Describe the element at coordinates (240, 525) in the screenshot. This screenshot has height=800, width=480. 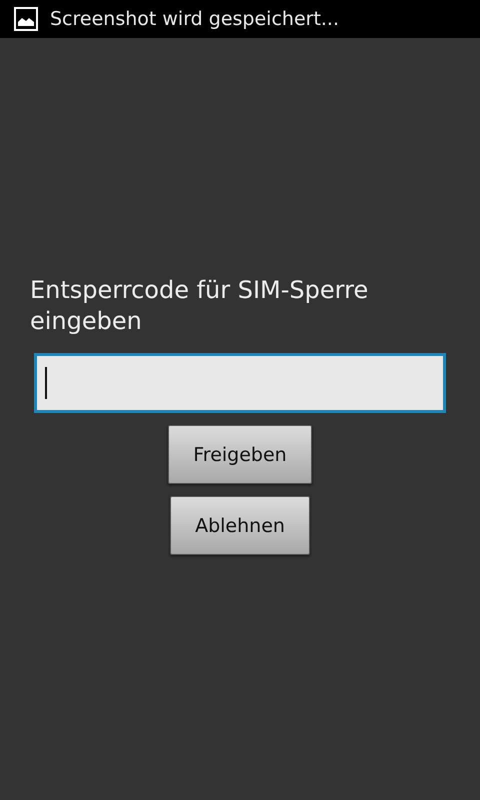
I see `action-button: Ablehnen` at that location.